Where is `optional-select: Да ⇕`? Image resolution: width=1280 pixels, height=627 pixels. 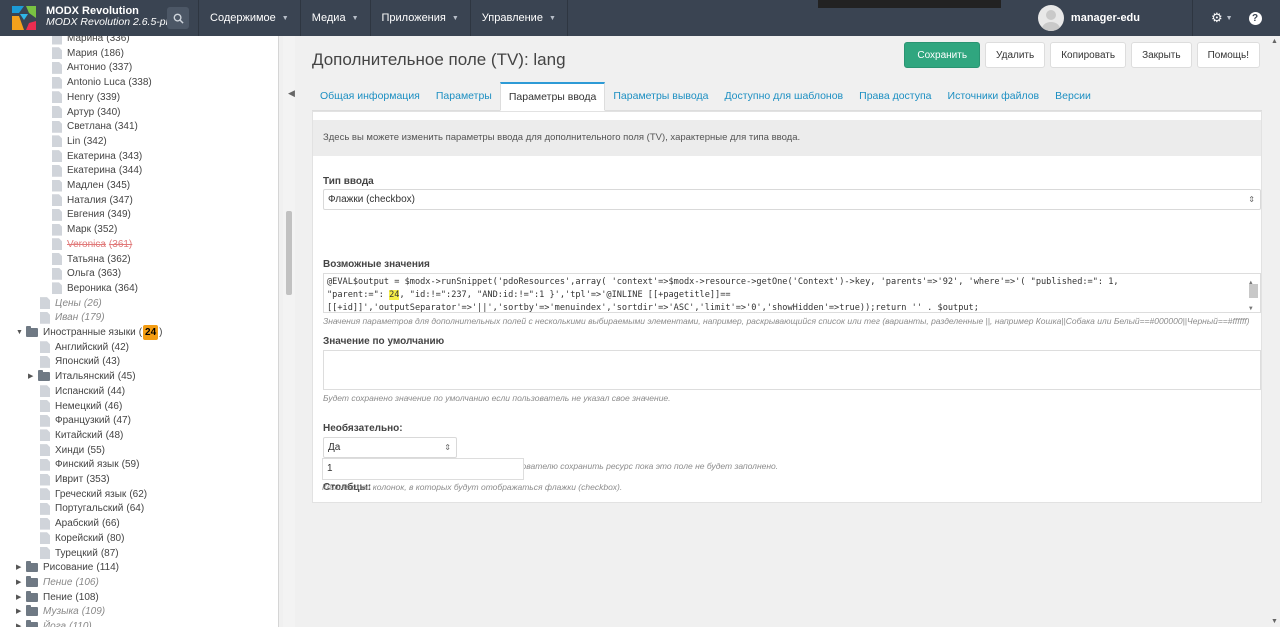
optional-select: Да ⇕ is located at coordinates (390, 447).